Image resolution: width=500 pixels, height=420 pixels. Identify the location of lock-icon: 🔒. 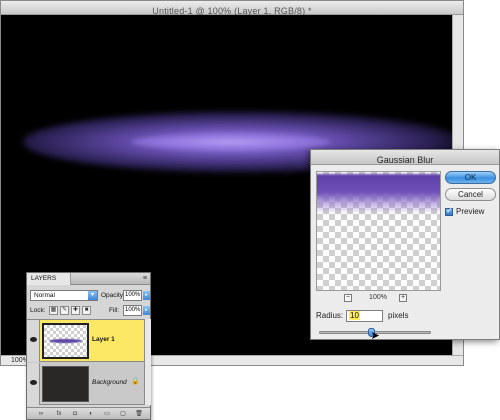
(135, 381).